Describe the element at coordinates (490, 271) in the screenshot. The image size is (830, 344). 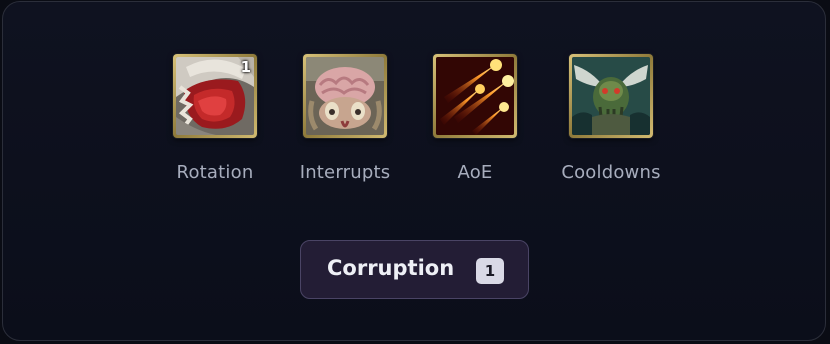
I see `corruption-count-badge: 1` at that location.